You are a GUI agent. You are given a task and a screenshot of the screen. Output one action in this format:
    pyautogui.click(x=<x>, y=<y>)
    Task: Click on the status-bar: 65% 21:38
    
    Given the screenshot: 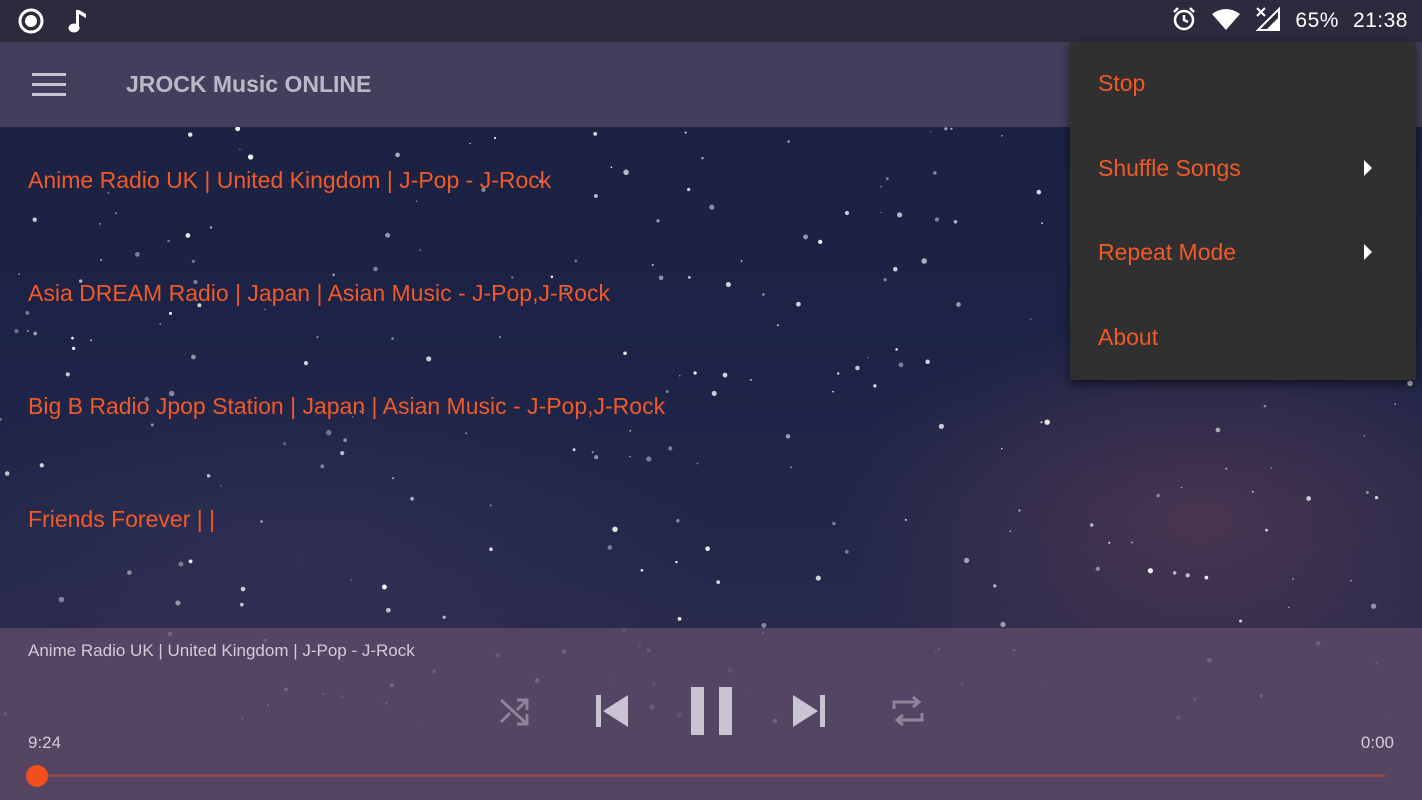 What is the action you would take?
    pyautogui.click(x=711, y=21)
    